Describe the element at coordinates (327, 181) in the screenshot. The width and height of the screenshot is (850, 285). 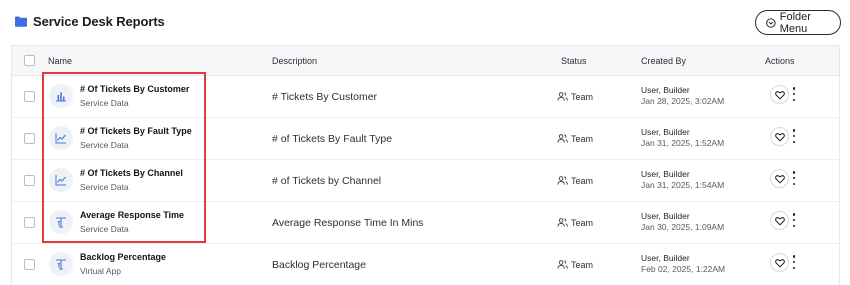
I see `report-description: # of Tickets by Channel` at that location.